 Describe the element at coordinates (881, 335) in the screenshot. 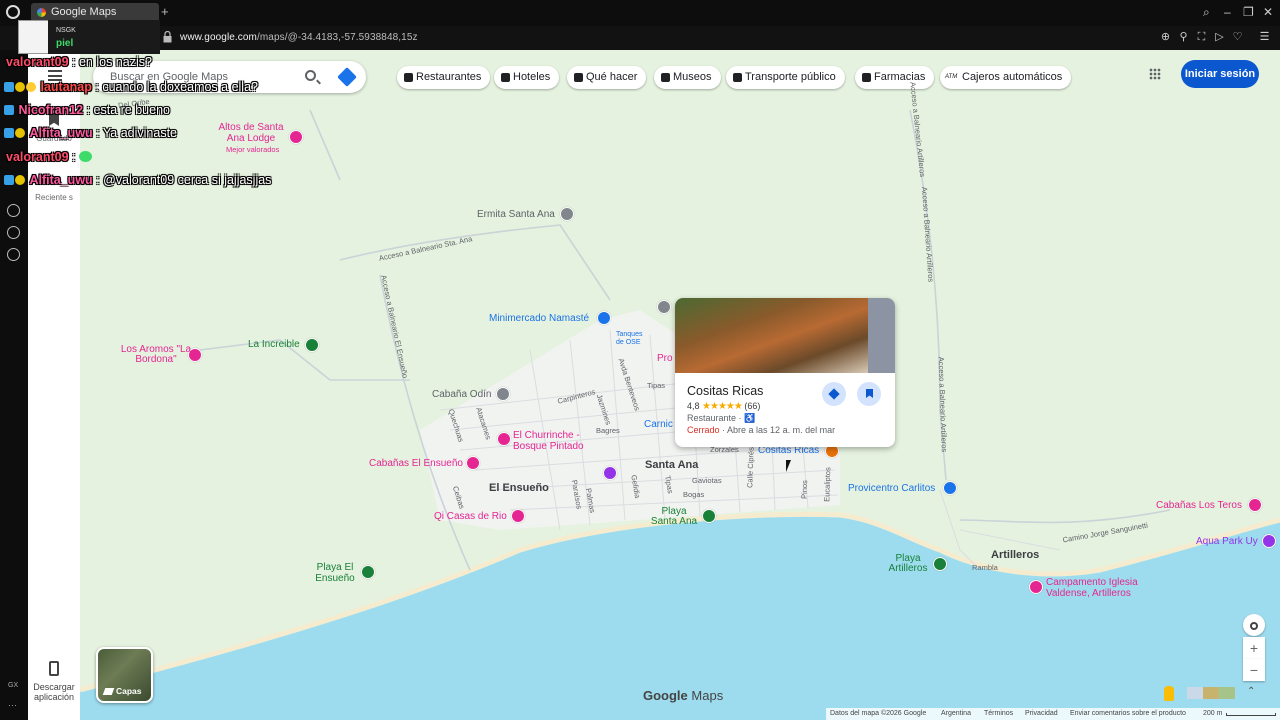

I see `place-photo-secondary` at that location.